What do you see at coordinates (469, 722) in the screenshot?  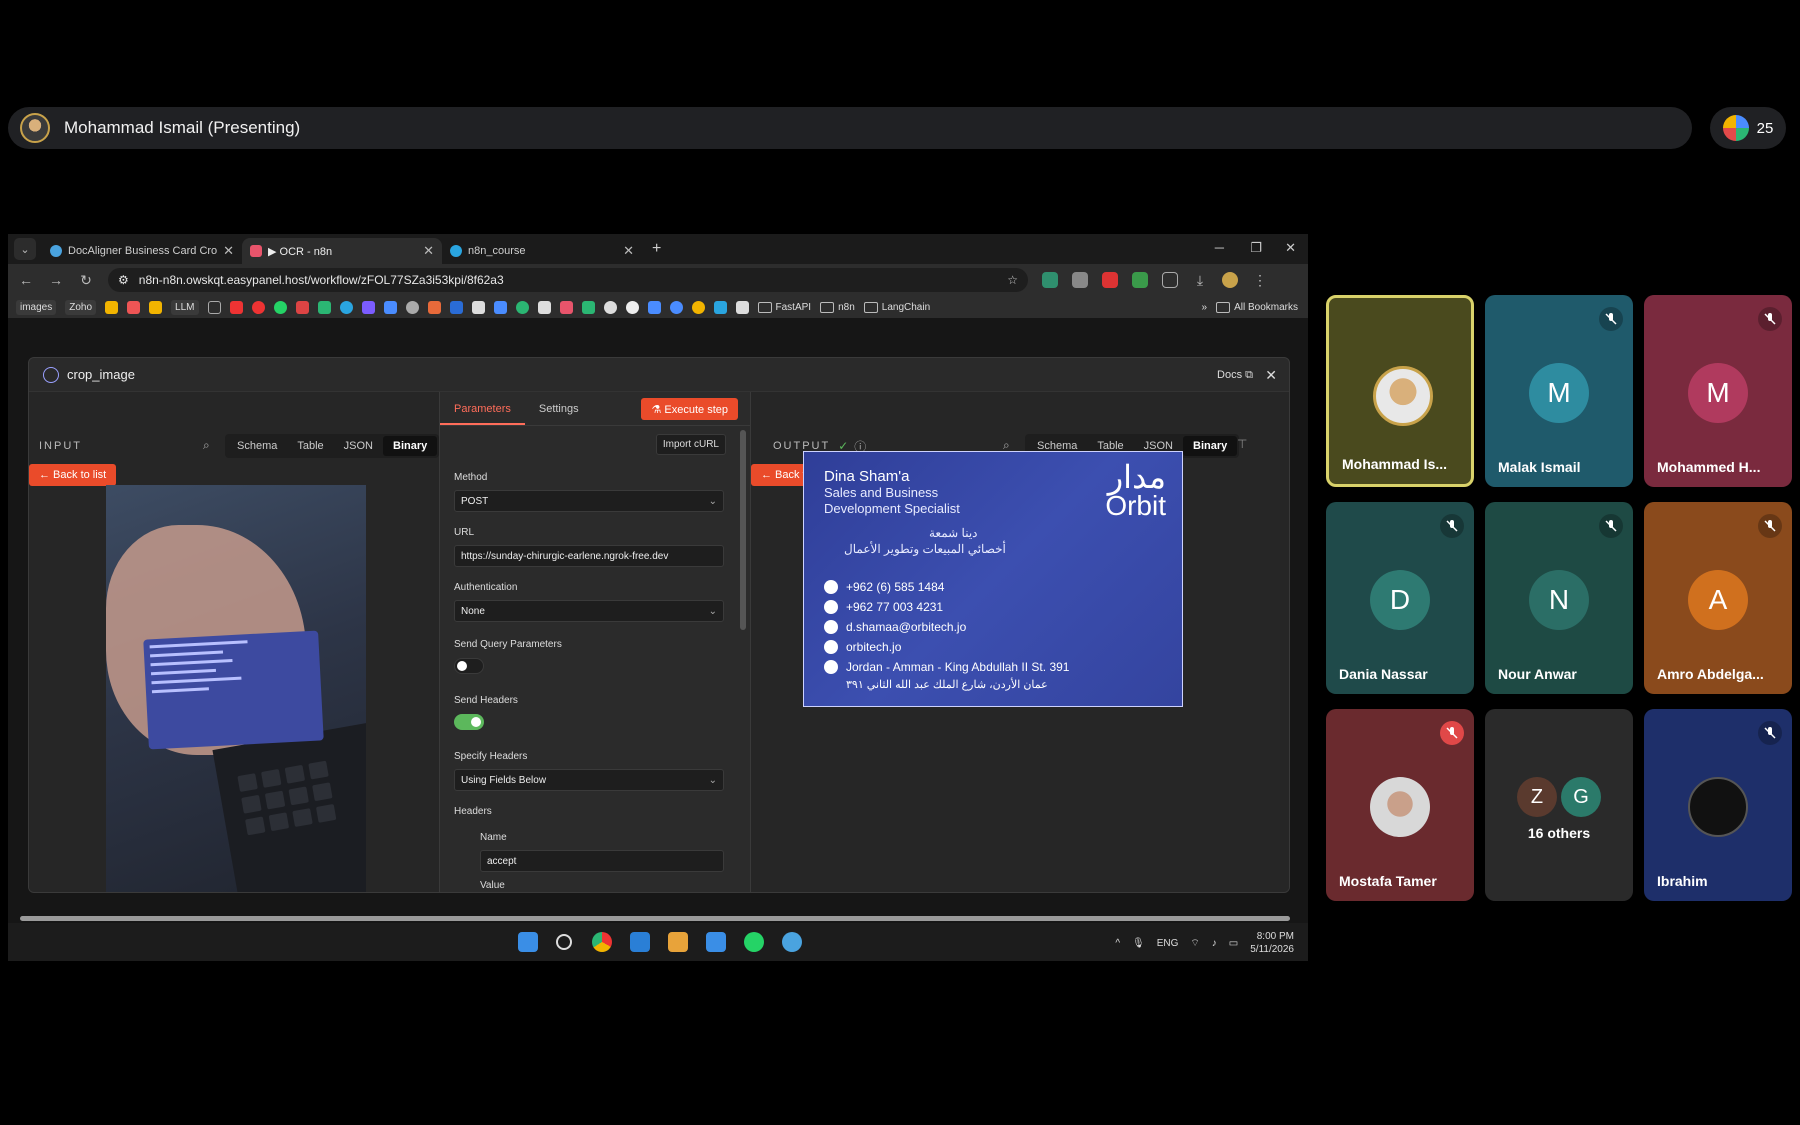 I see `send-headers-toggle` at bounding box center [469, 722].